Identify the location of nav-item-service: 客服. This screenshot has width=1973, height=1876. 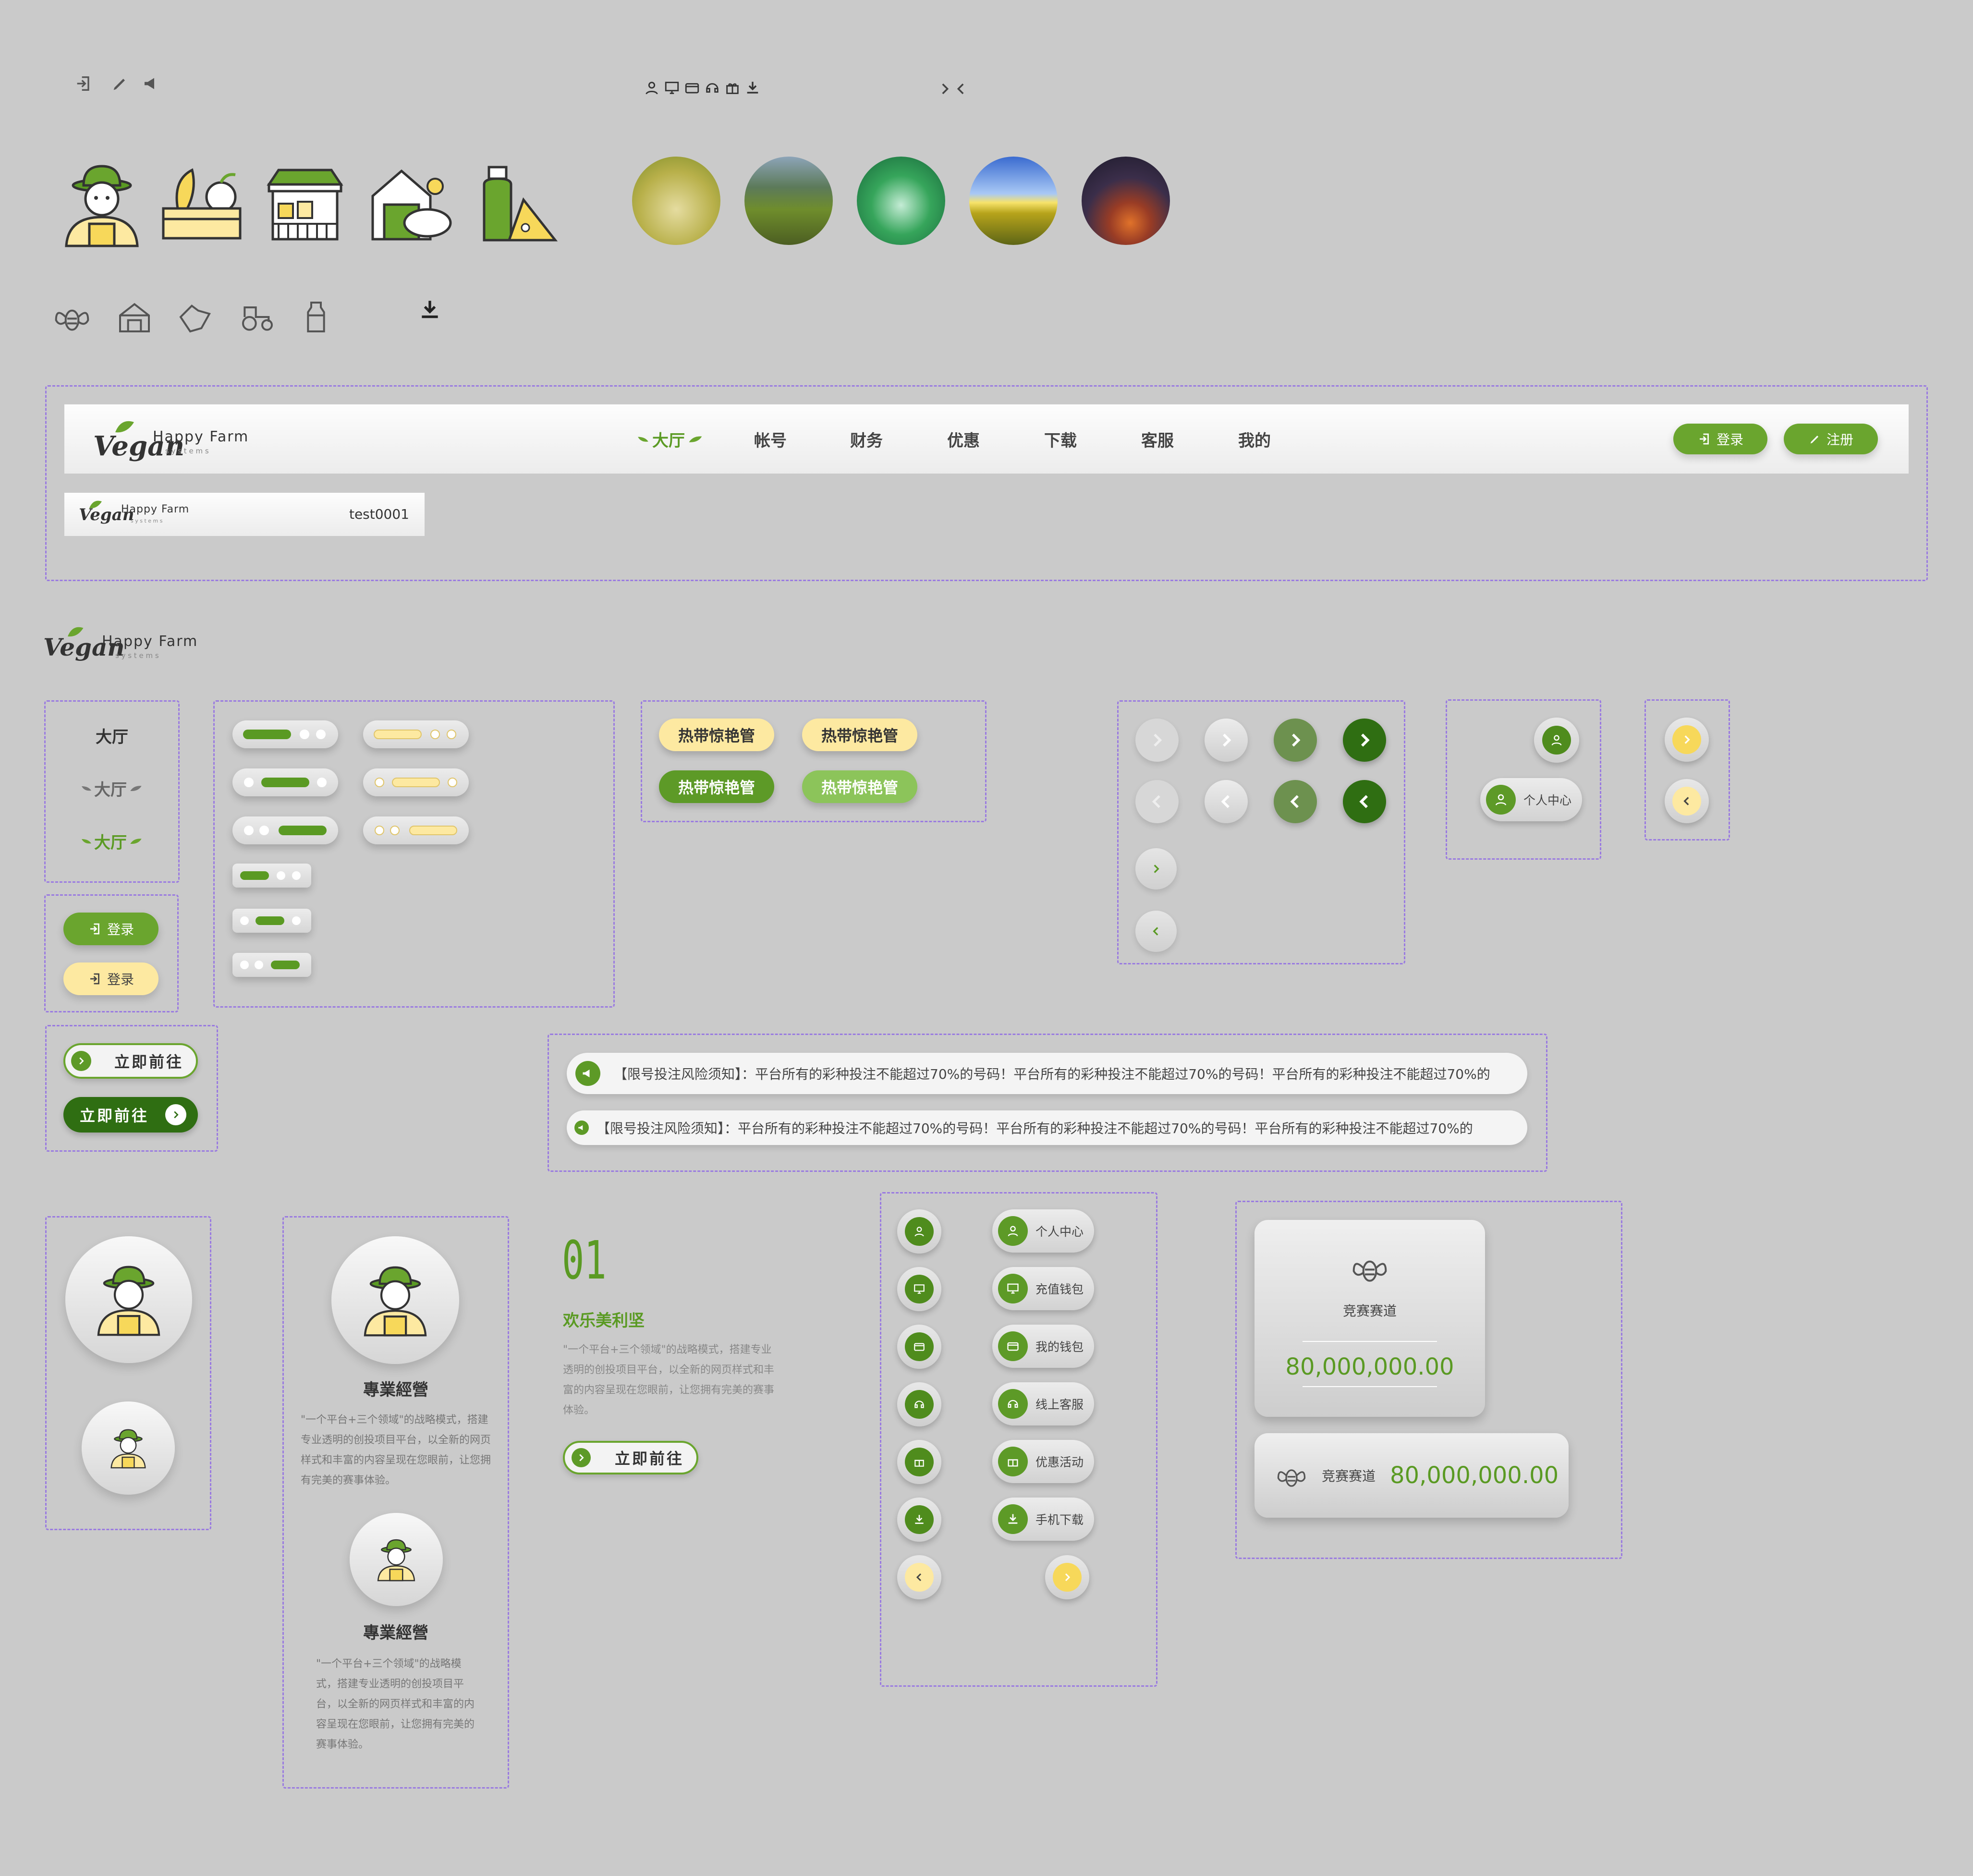
(1157, 439).